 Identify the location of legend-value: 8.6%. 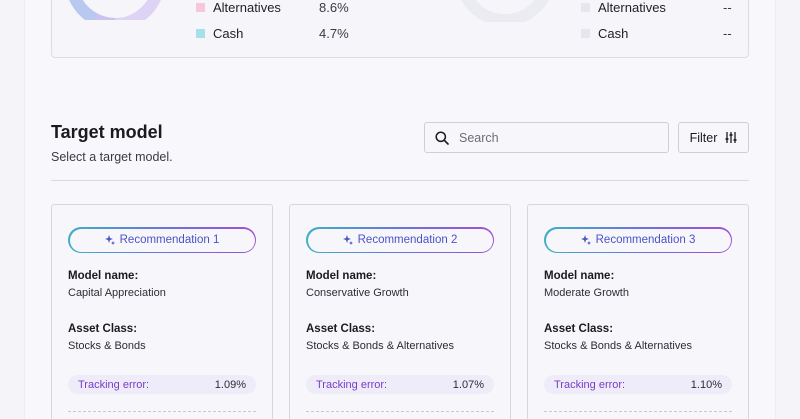
(334, 7).